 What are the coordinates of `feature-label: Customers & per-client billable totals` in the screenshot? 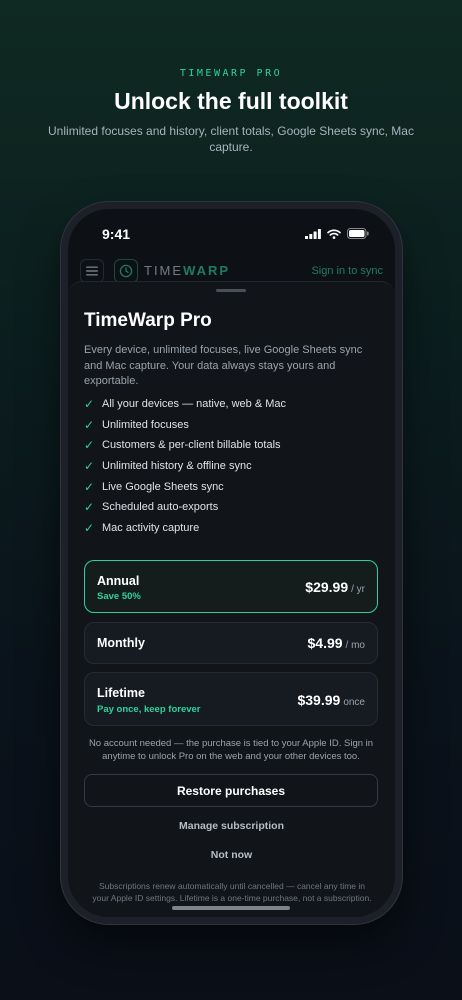 It's located at (191, 445).